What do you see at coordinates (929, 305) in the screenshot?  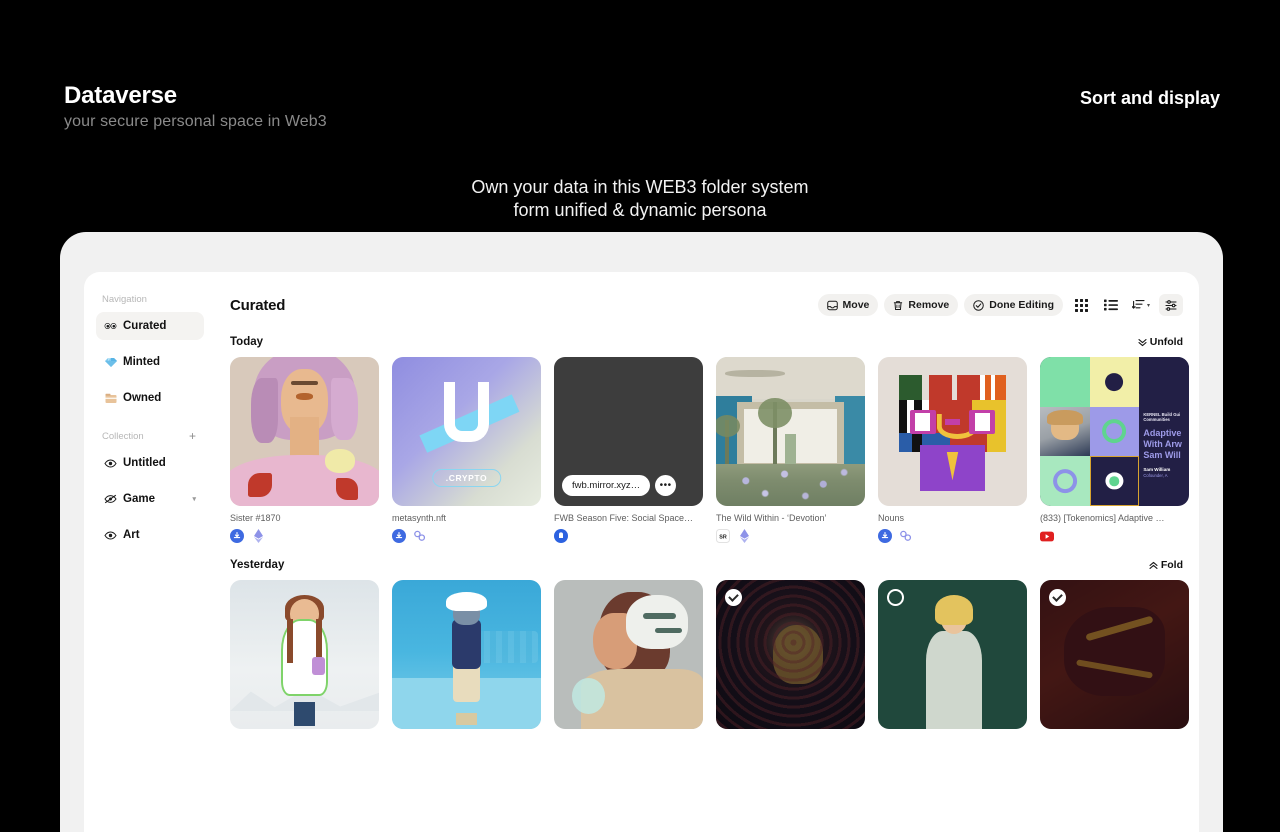 I see `remove-label: Remove` at bounding box center [929, 305].